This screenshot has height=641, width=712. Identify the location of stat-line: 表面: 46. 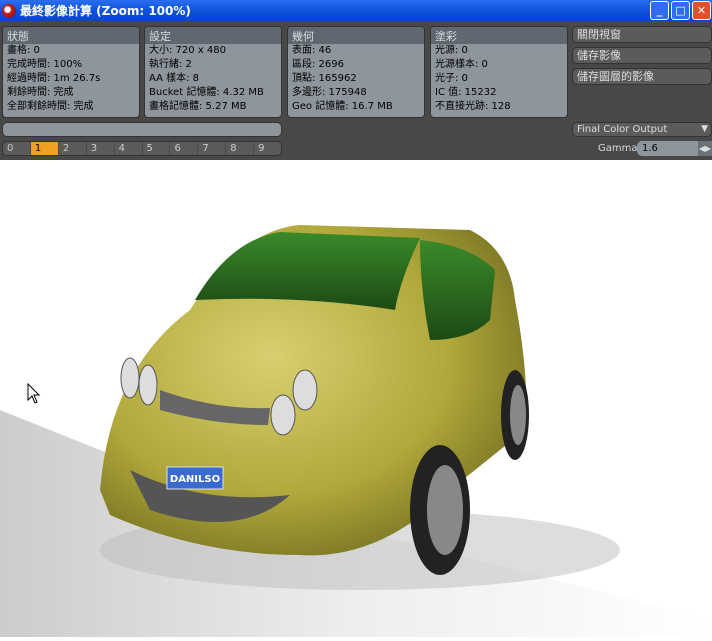
(312, 50).